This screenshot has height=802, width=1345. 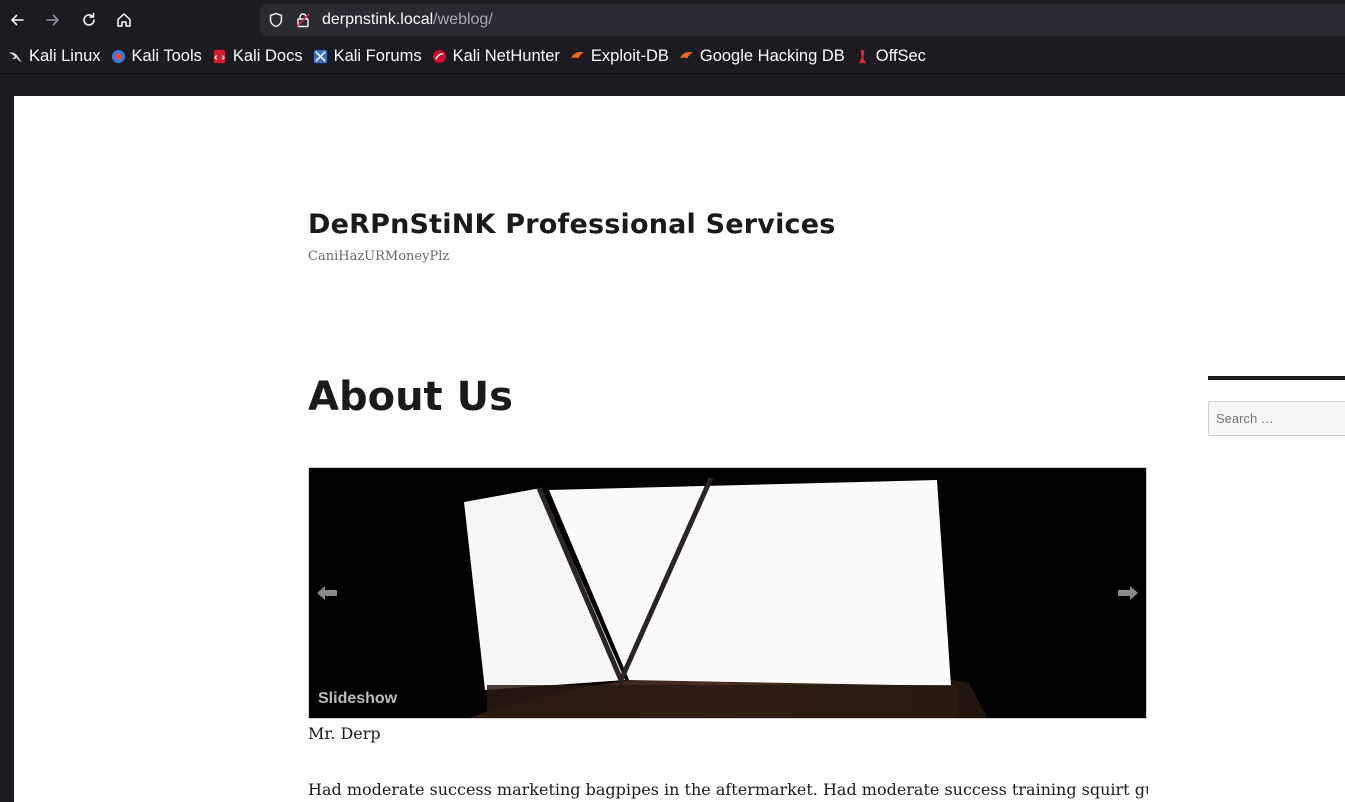 I want to click on url-bar: derpnstink.local/weblog/, so click(x=802, y=20).